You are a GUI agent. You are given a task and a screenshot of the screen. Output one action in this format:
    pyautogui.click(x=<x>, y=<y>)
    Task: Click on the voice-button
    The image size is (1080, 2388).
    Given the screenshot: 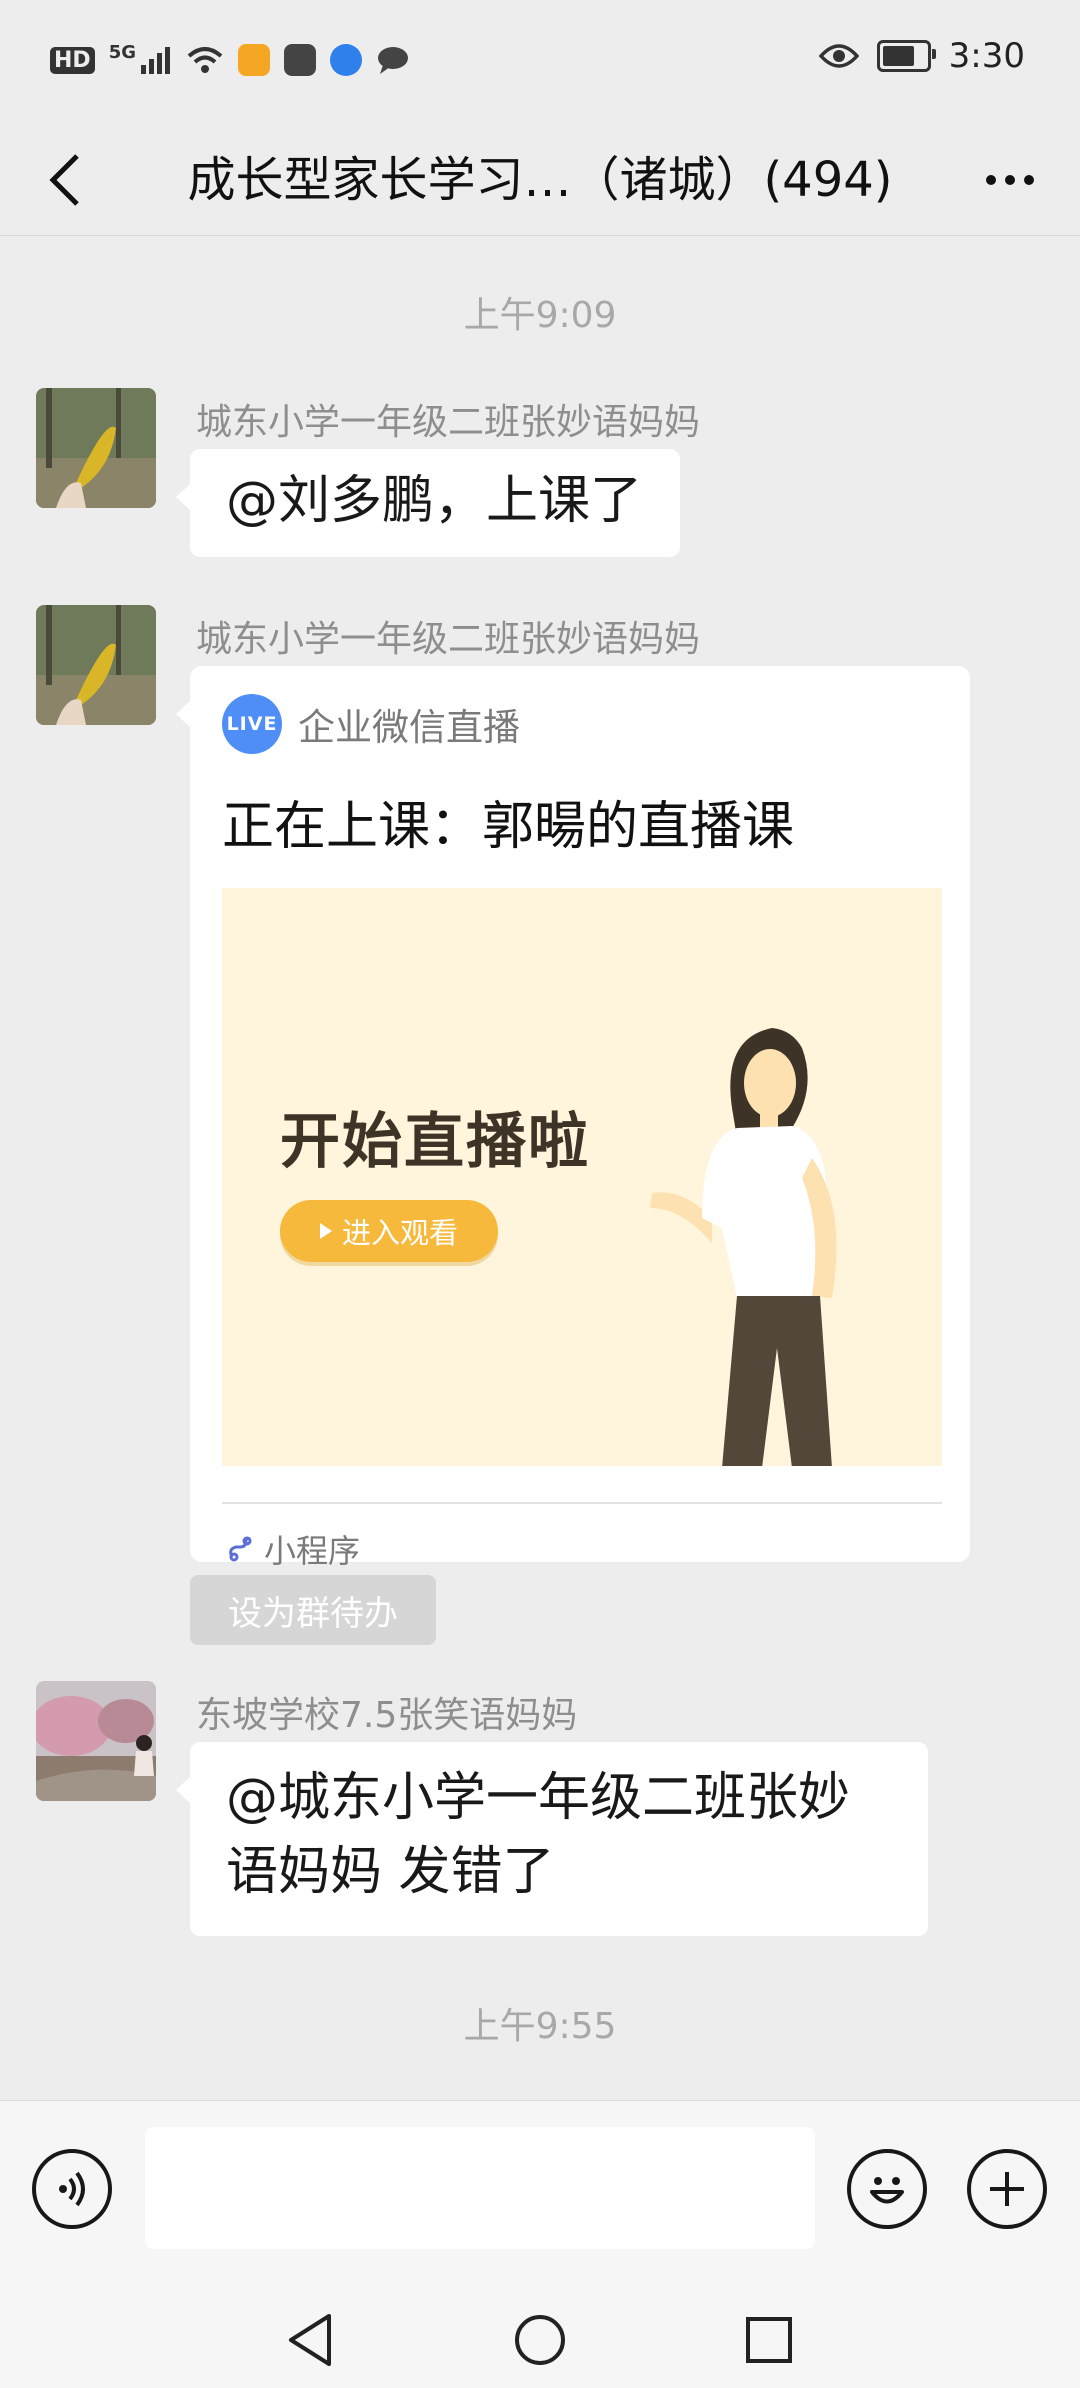 What is the action you would take?
    pyautogui.click(x=72, y=2189)
    